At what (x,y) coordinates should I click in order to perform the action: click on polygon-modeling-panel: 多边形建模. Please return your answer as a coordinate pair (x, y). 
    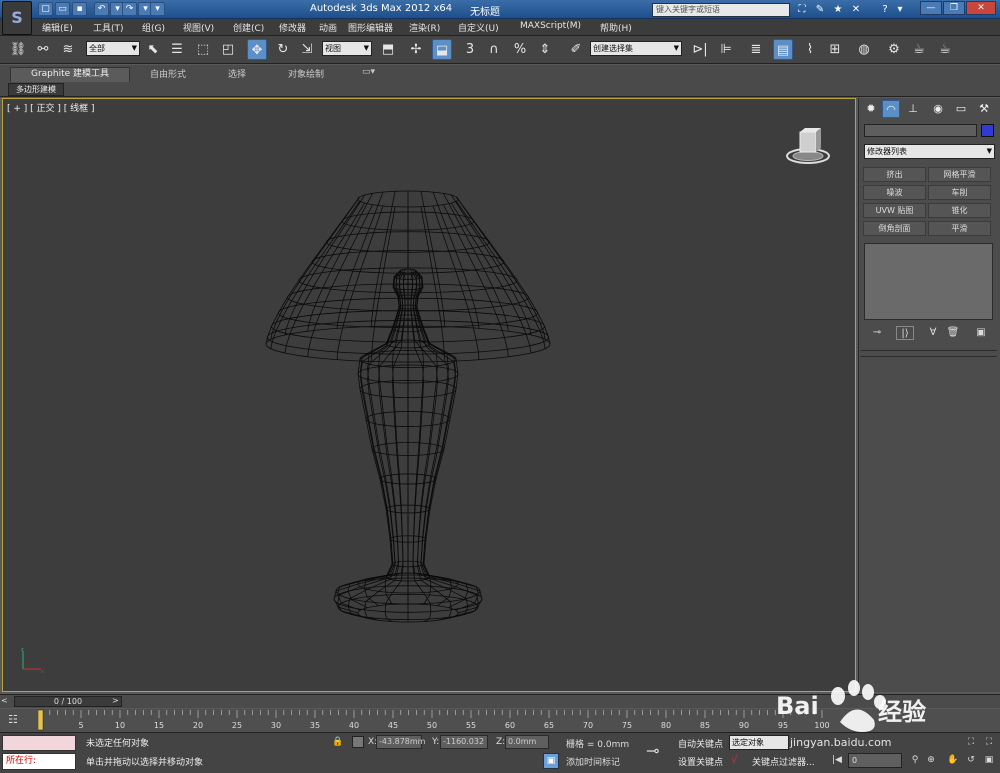
    Looking at the image, I should click on (36, 89).